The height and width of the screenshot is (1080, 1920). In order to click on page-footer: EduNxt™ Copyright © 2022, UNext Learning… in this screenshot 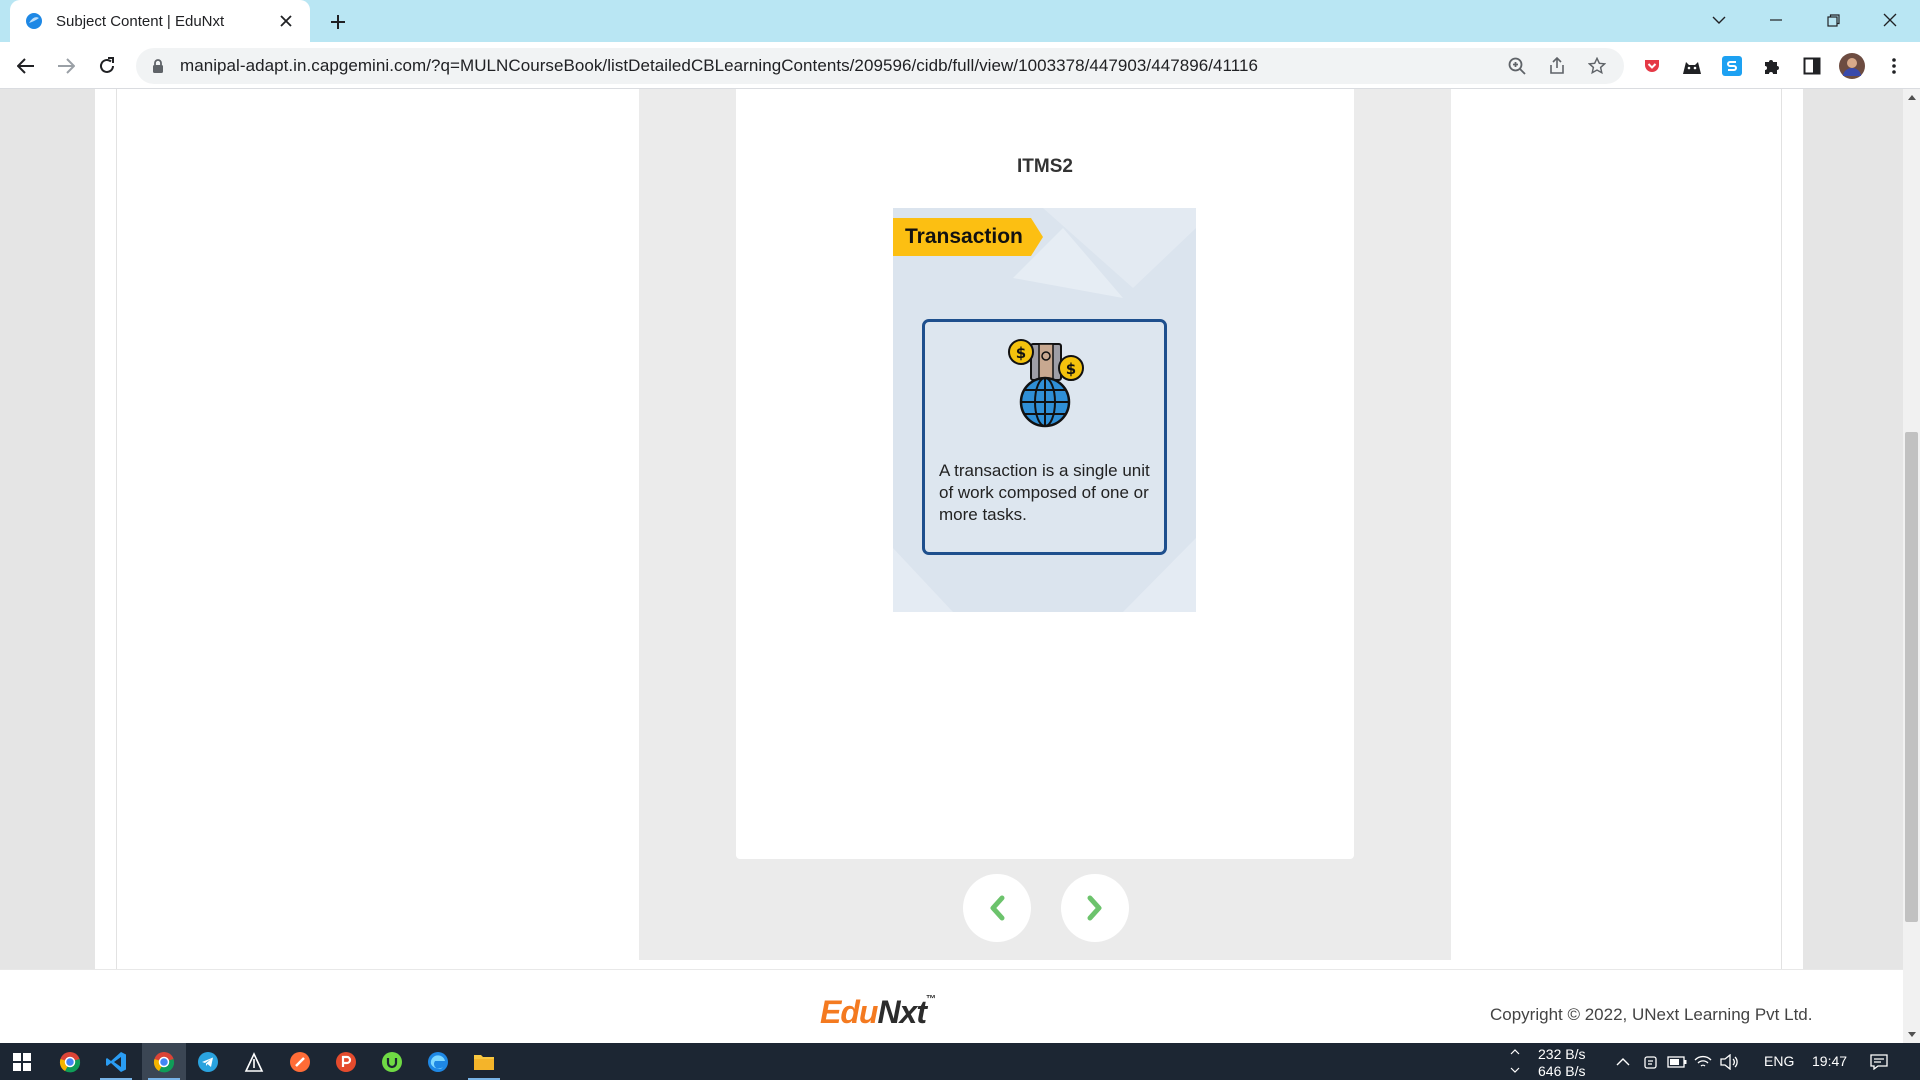, I will do `click(951, 1006)`.